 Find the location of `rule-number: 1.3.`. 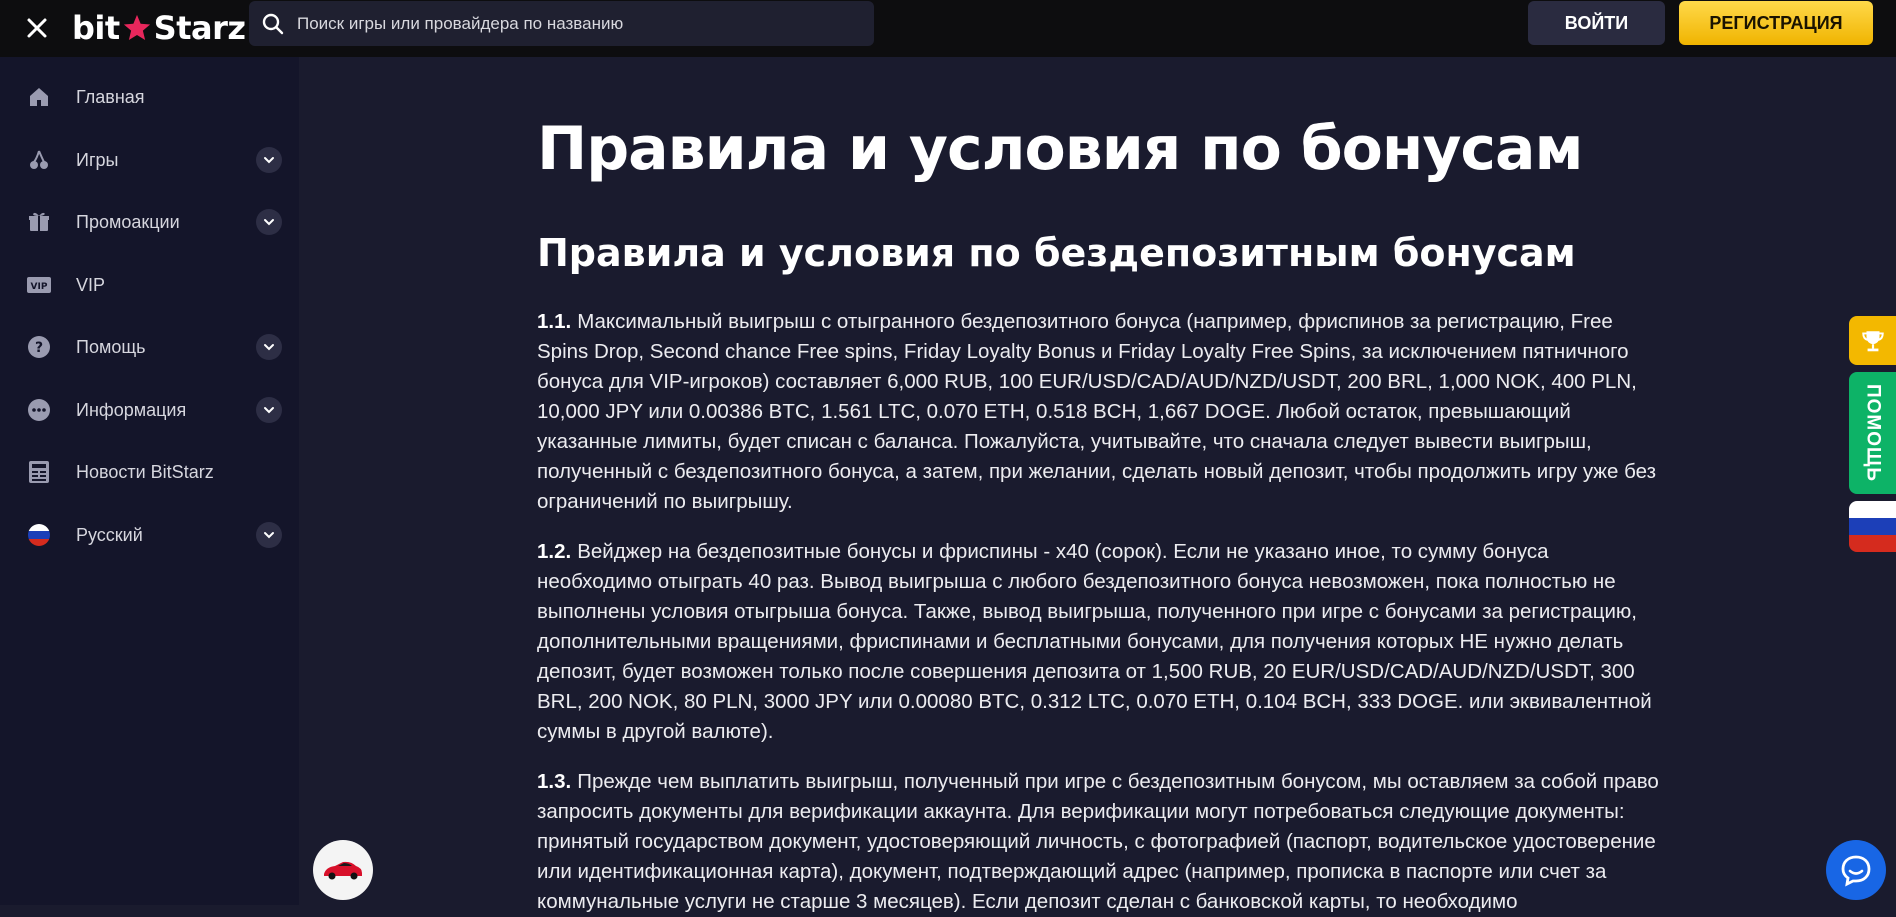

rule-number: 1.3. is located at coordinates (554, 781).